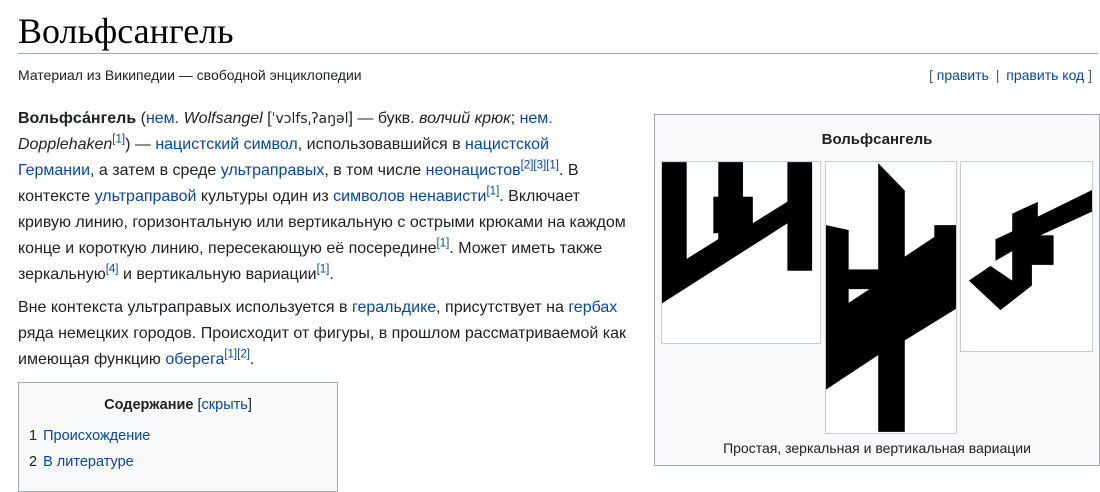 Image resolution: width=1100 pixels, height=492 pixels. I want to click on text: ] — букв., so click(384, 118).